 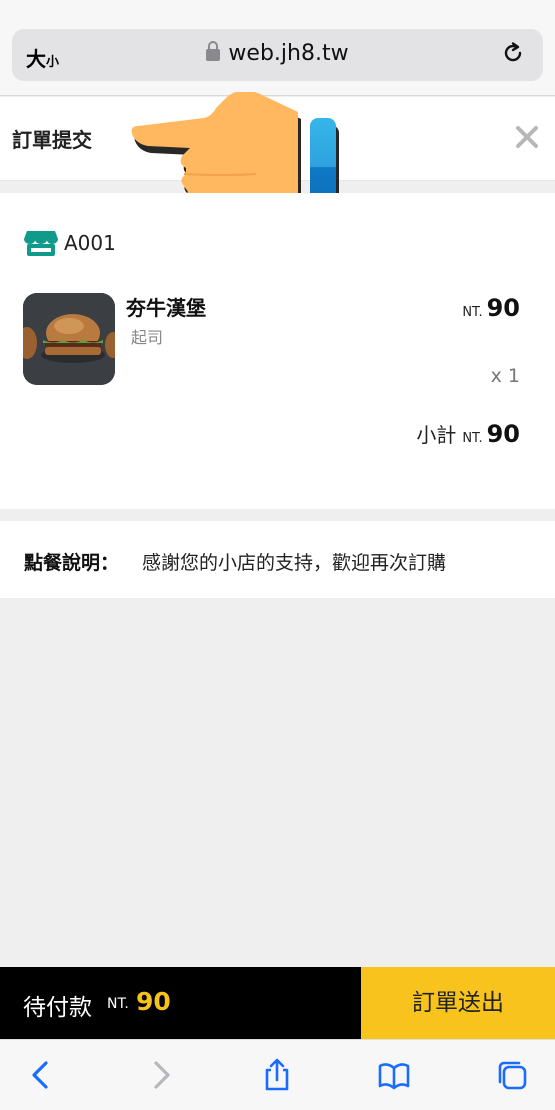 I want to click on amount-due-currency: NT., so click(x=118, y=1004).